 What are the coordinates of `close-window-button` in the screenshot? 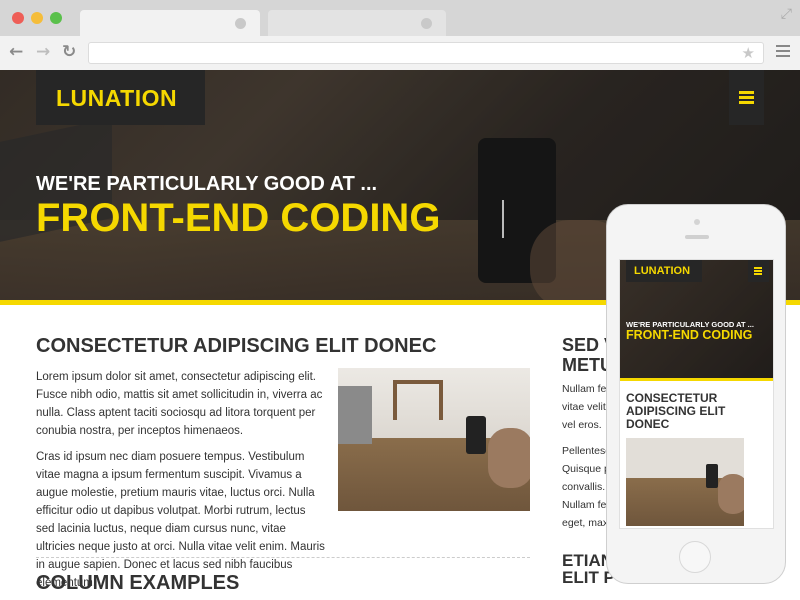 It's located at (18, 18).